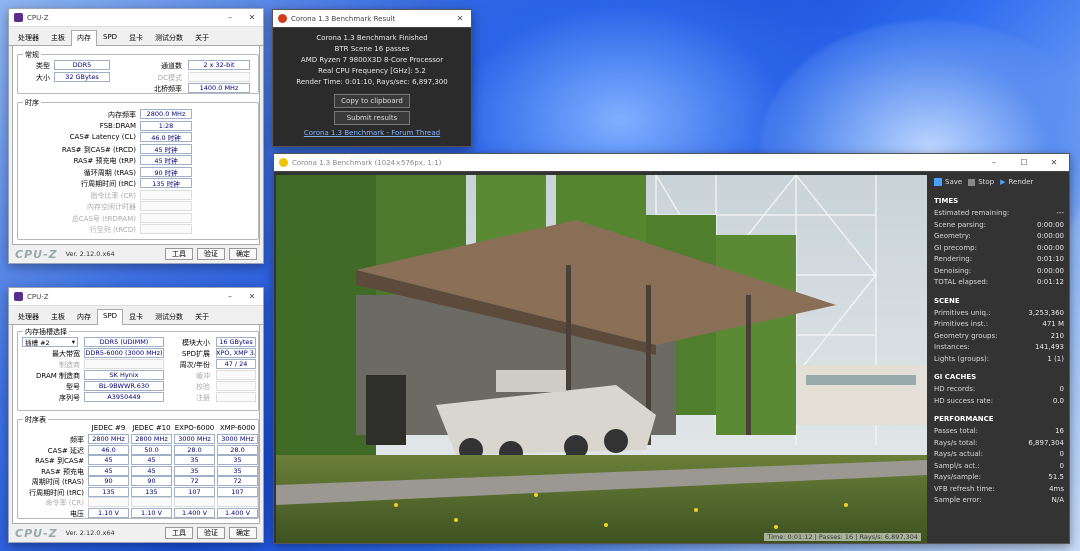  Describe the element at coordinates (237, 491) in the screenshot. I see `table-cell: 107` at that location.